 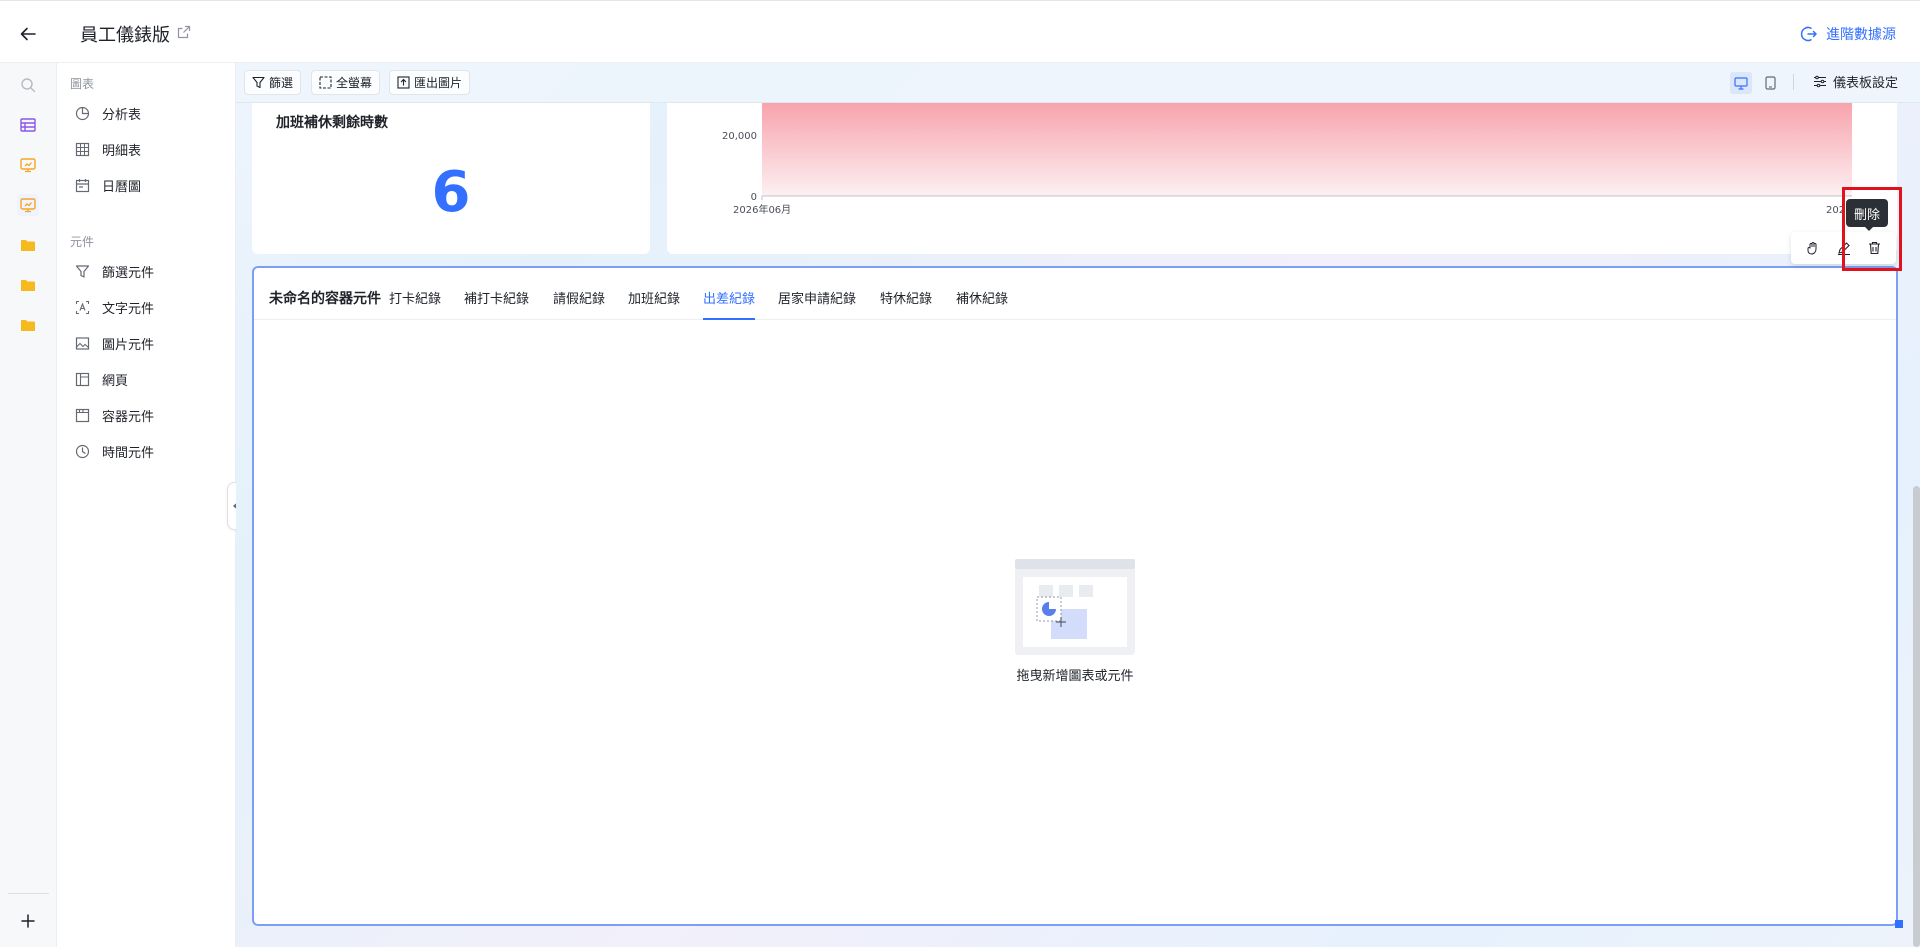 I want to click on advanced-data-source-label: 進階數據源, so click(x=1861, y=35).